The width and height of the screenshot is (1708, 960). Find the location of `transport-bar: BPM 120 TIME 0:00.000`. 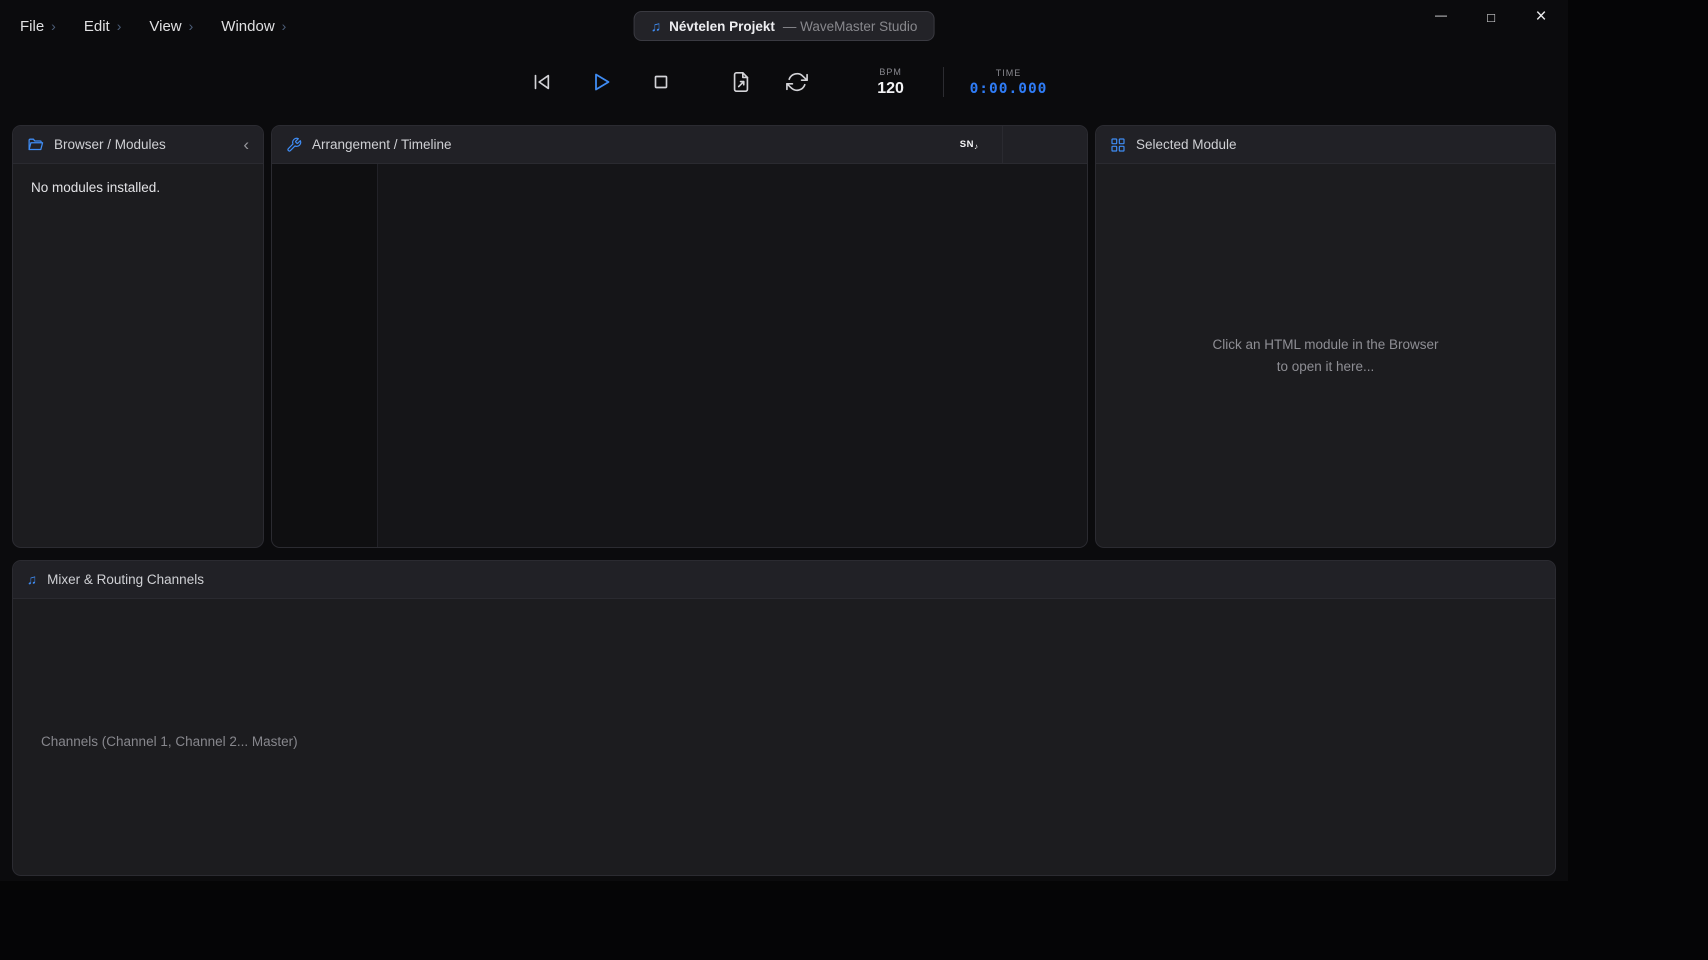

transport-bar: BPM 120 TIME 0:00.000 is located at coordinates (784, 82).